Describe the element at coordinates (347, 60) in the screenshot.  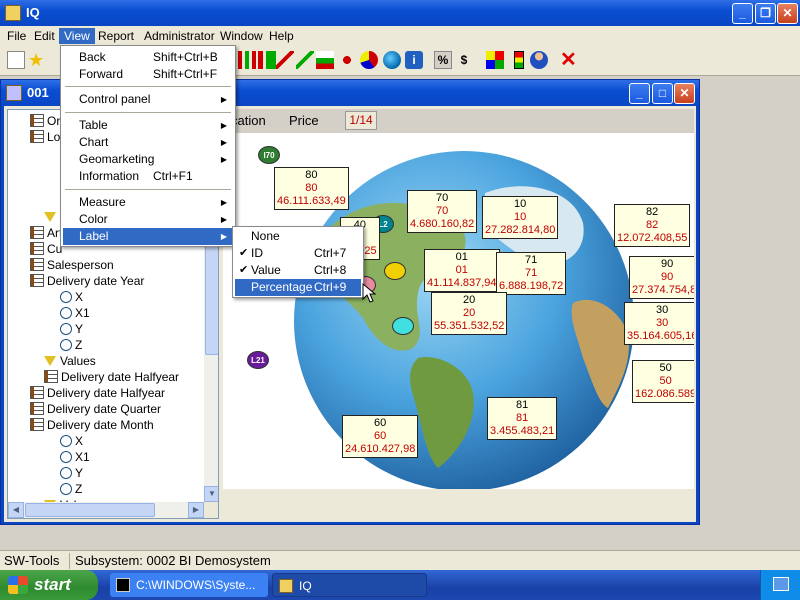
I see `scatter-chart-icon` at that location.